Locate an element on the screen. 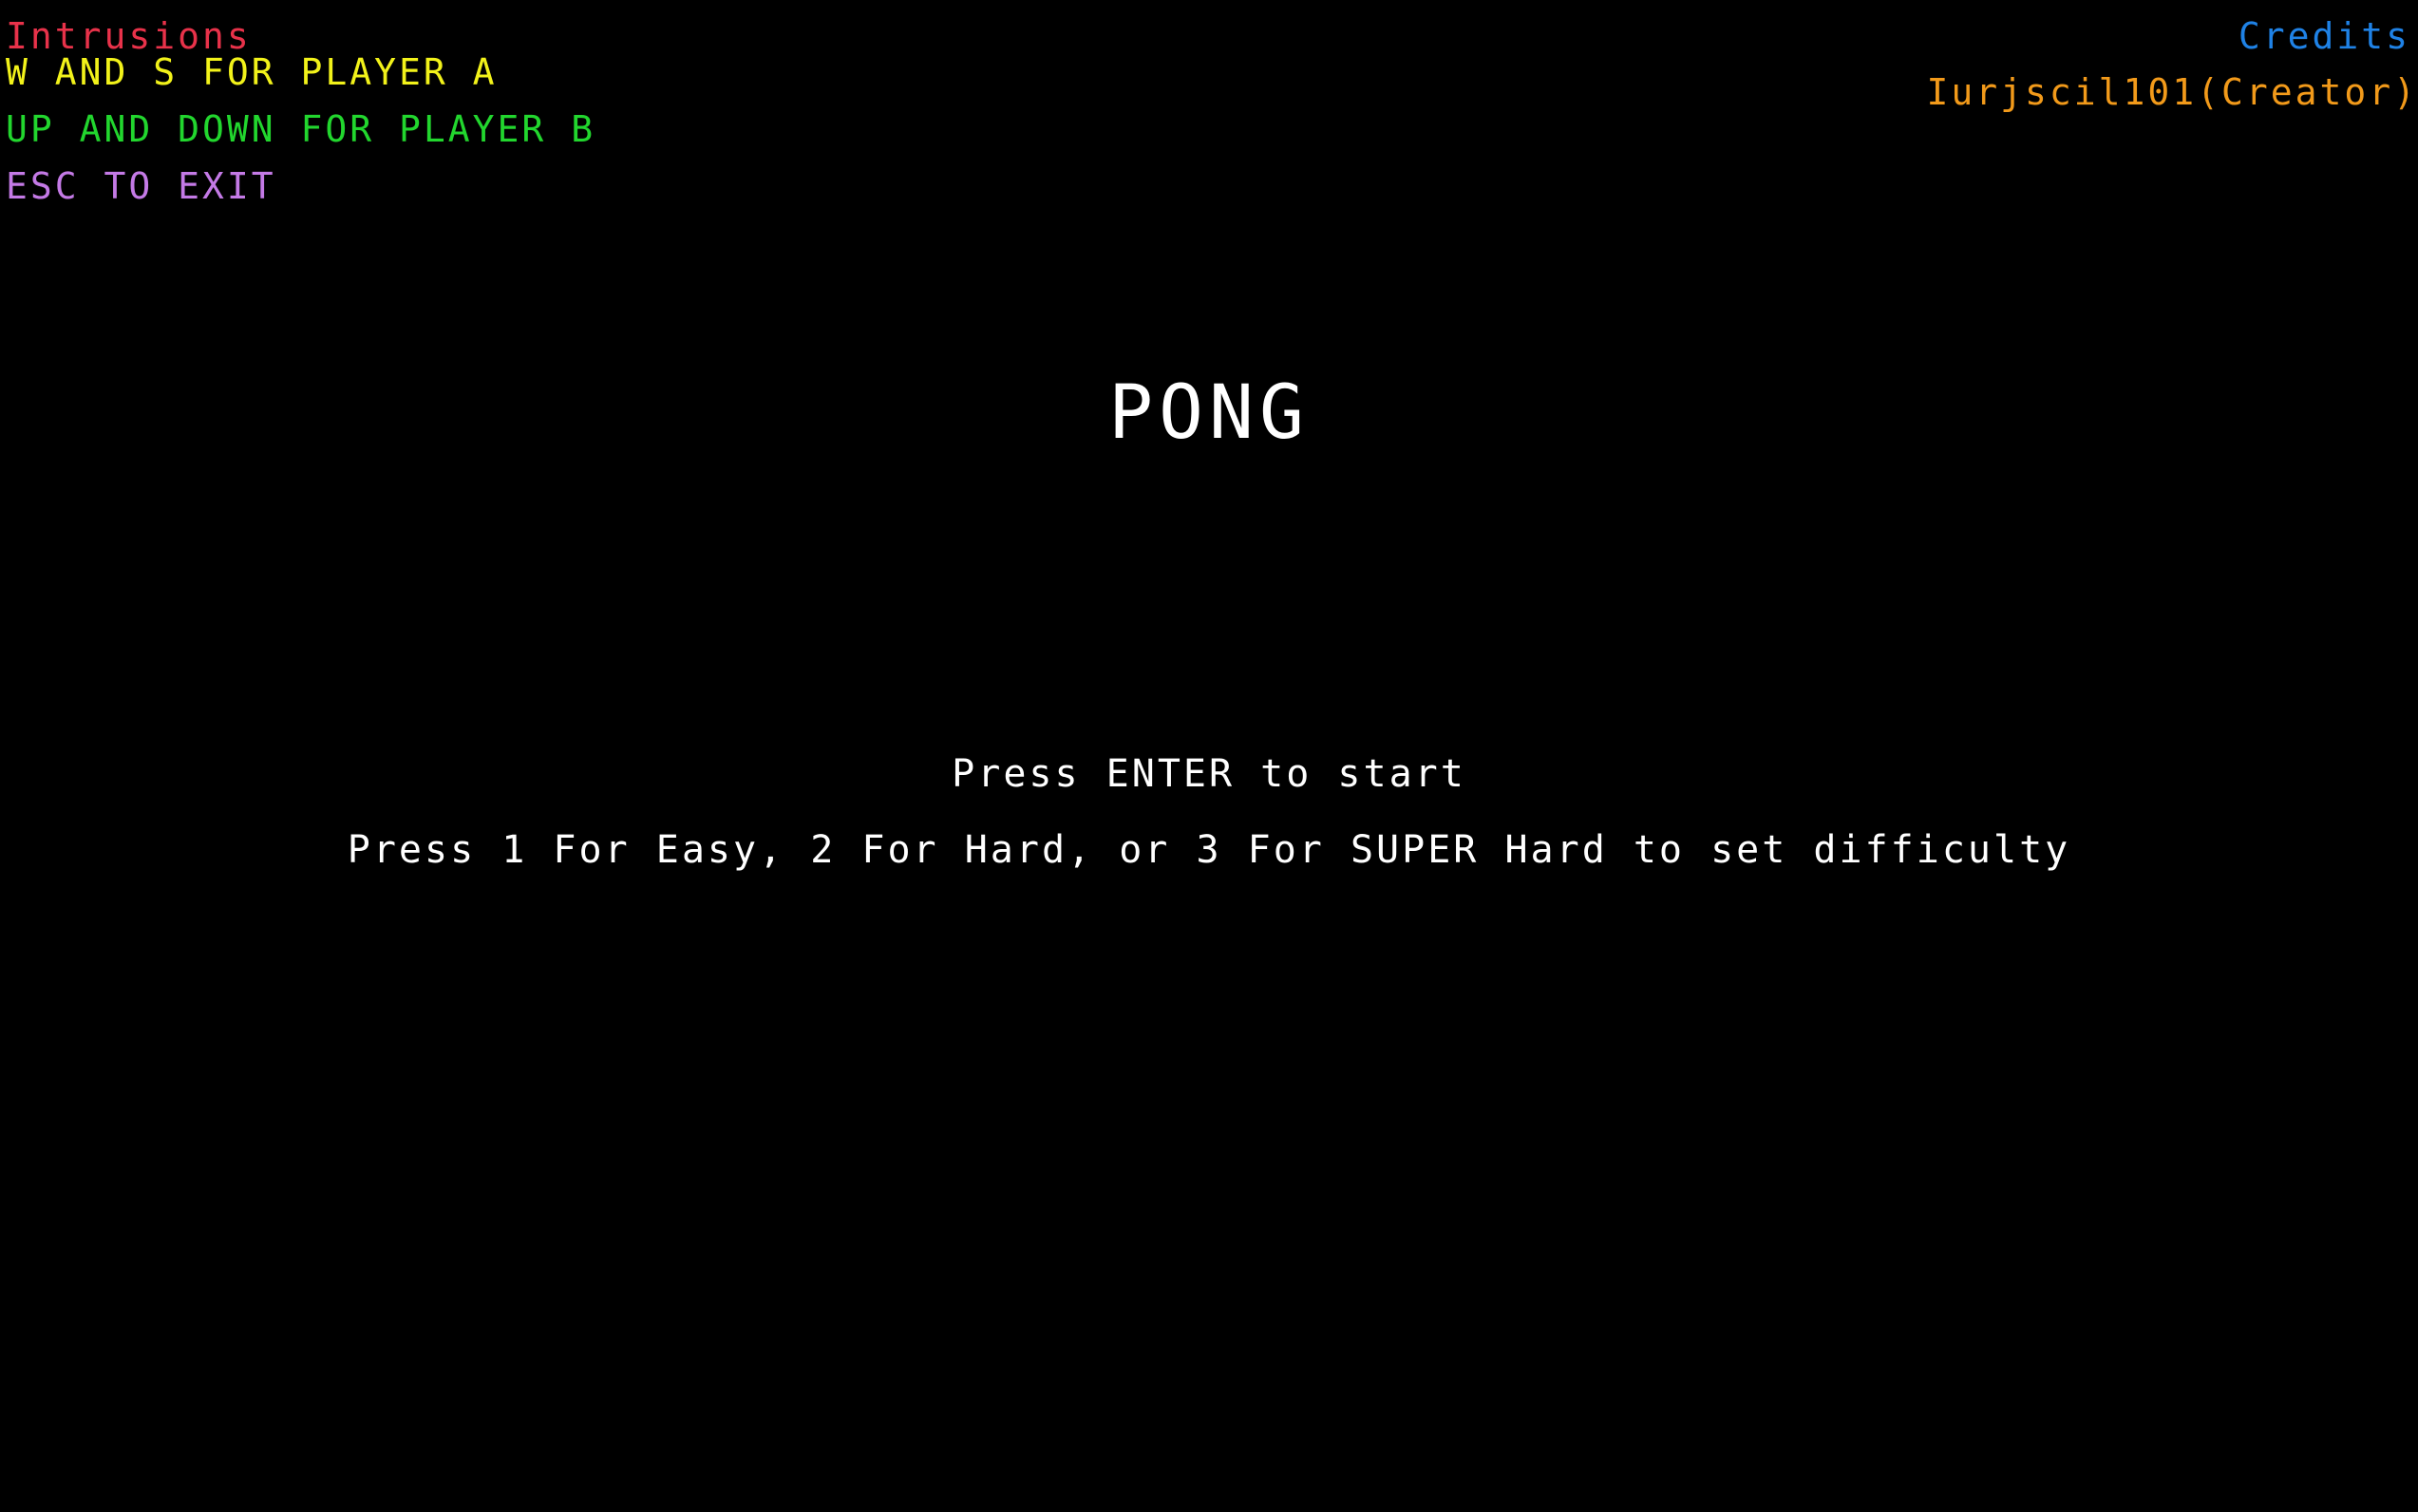  instruction-player-b: UP AND DOWN FOR PLAYER B is located at coordinates (301, 129).